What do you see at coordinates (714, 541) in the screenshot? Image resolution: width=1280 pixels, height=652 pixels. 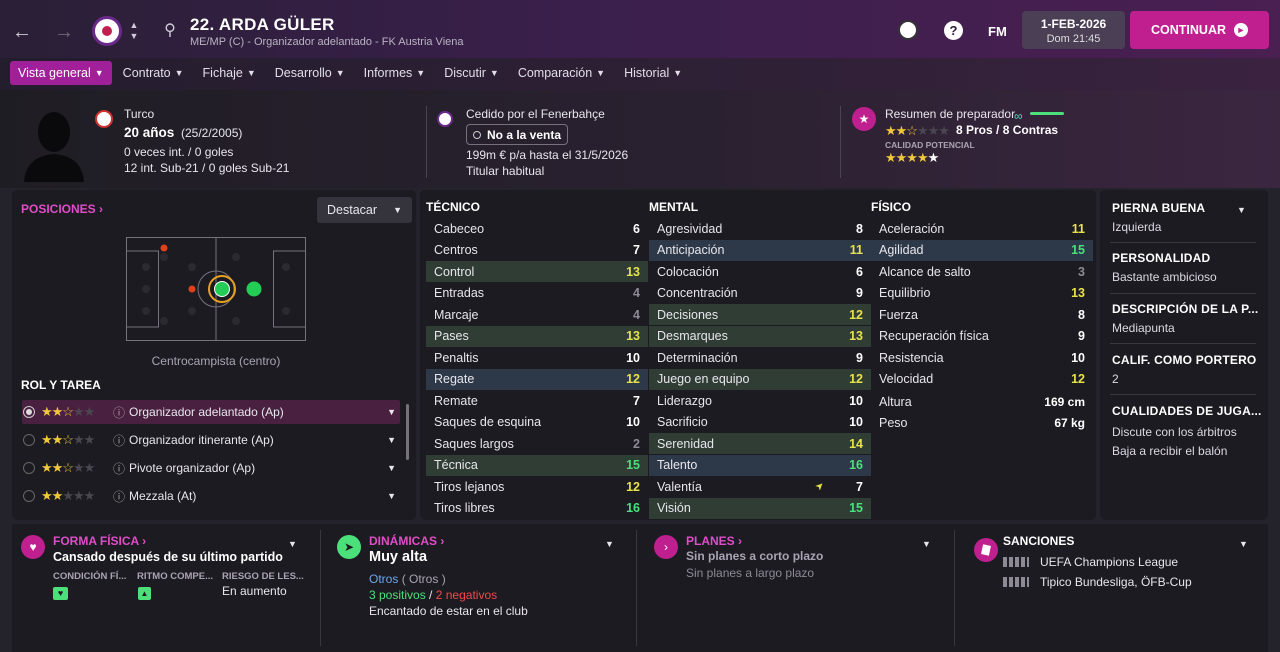 I see `plans-title: PLANES ›` at bounding box center [714, 541].